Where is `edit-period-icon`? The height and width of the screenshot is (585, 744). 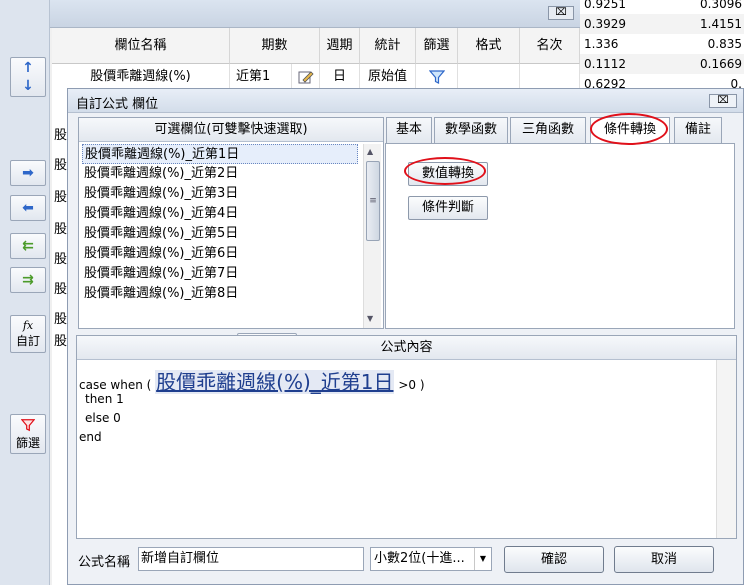
edit-period-icon is located at coordinates (306, 77).